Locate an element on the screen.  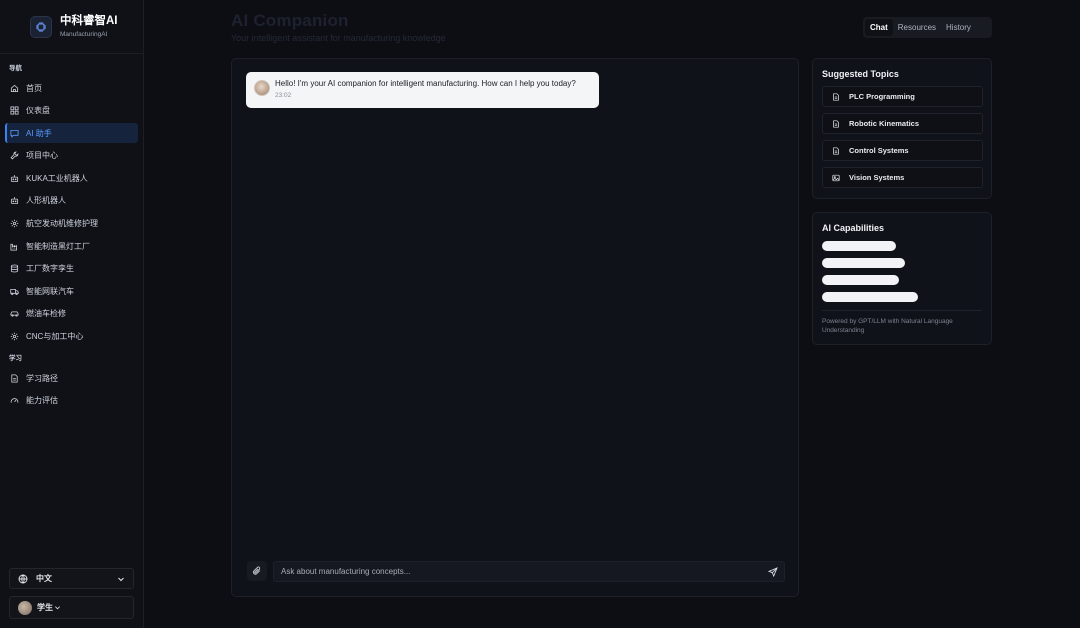
sidebar-item-label: AI 助手 is located at coordinates (39, 133).